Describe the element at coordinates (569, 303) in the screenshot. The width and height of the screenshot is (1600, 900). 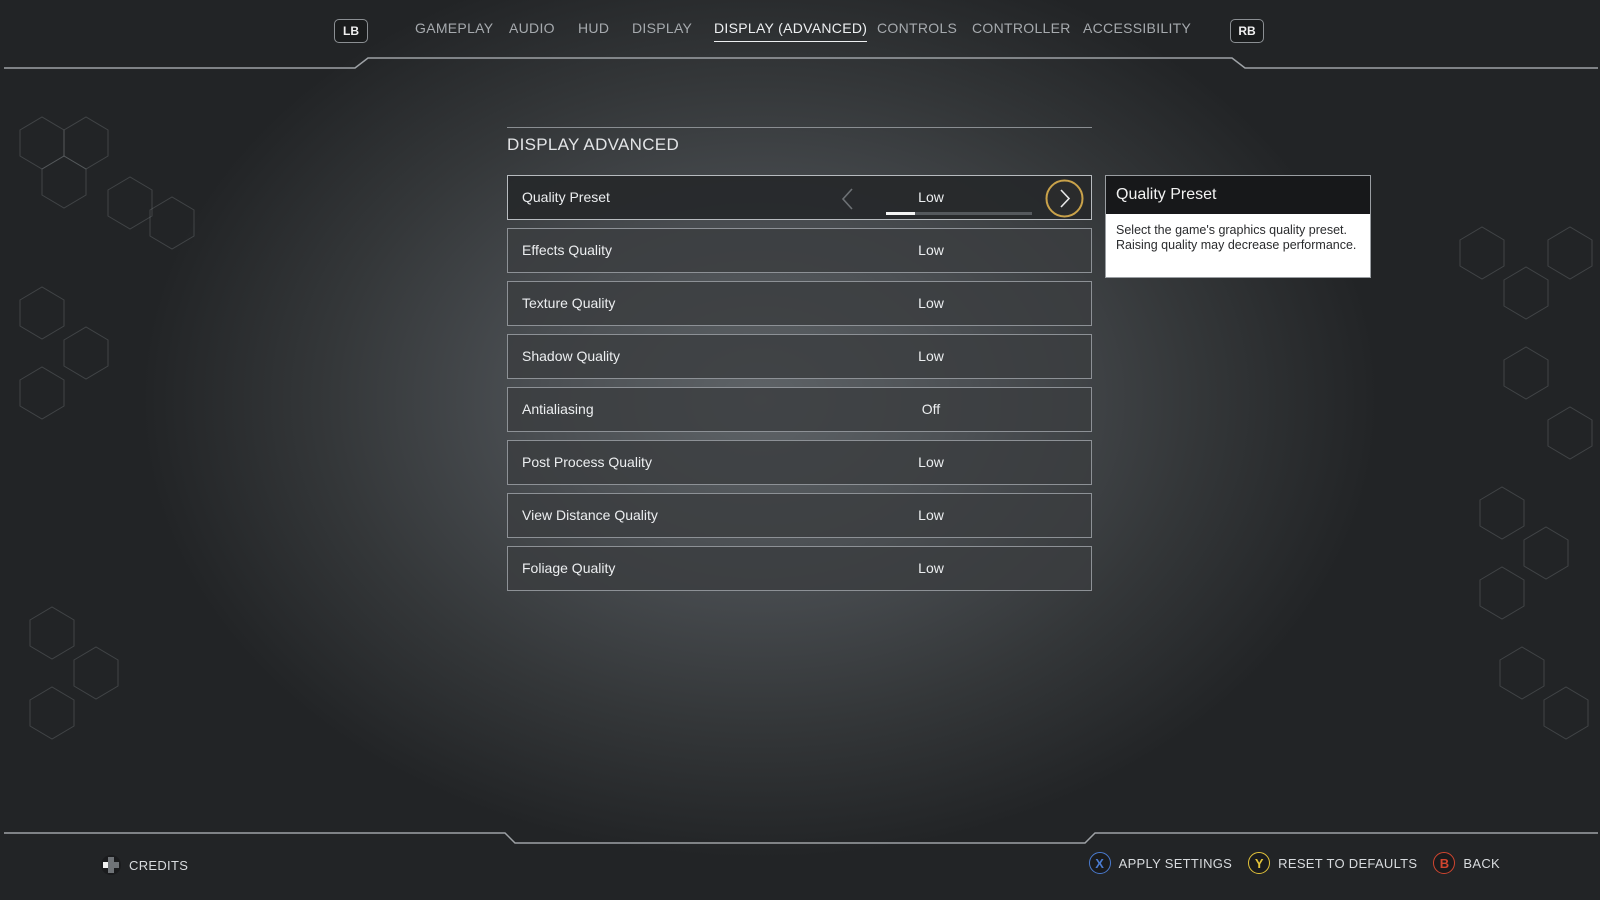
I see `setting-label: Texture Quality` at that location.